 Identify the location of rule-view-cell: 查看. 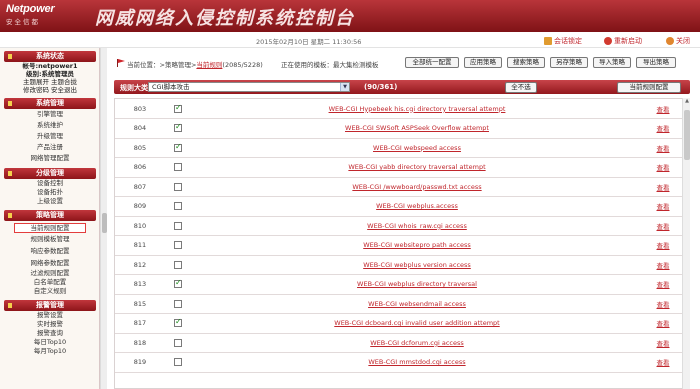
(663, 206).